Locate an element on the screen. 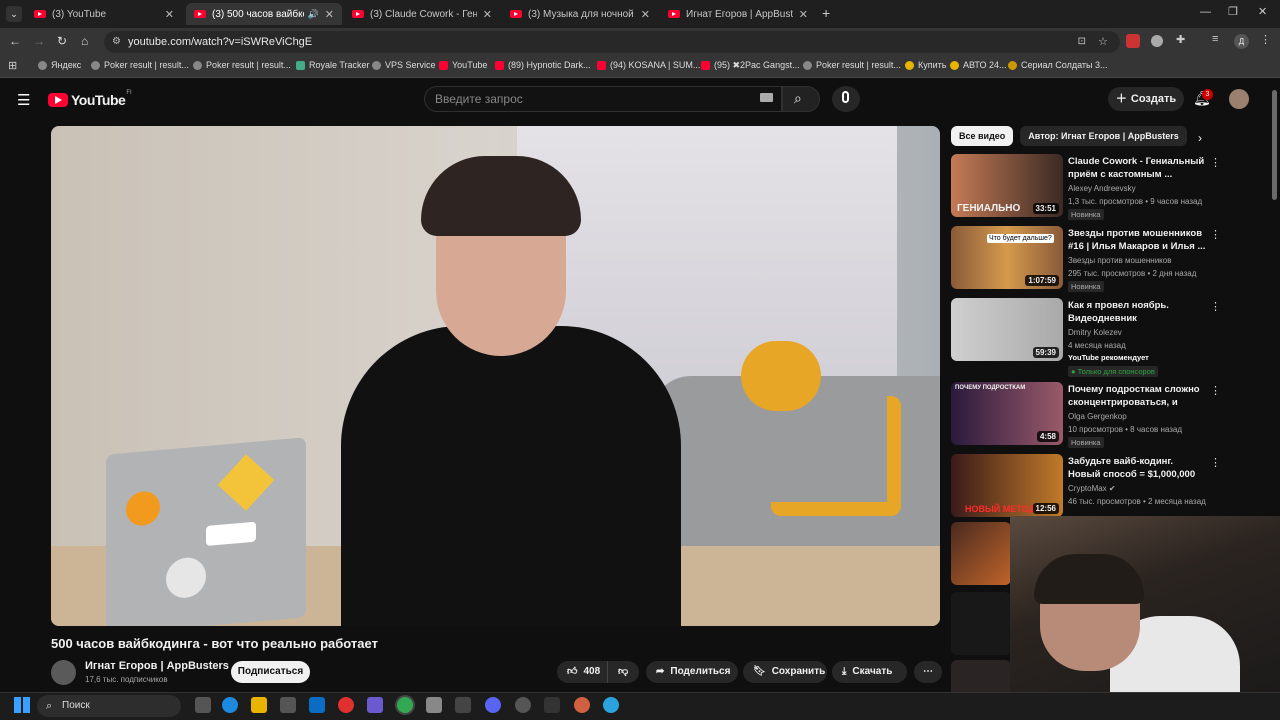  new-badge: Новинка is located at coordinates (1086, 214).